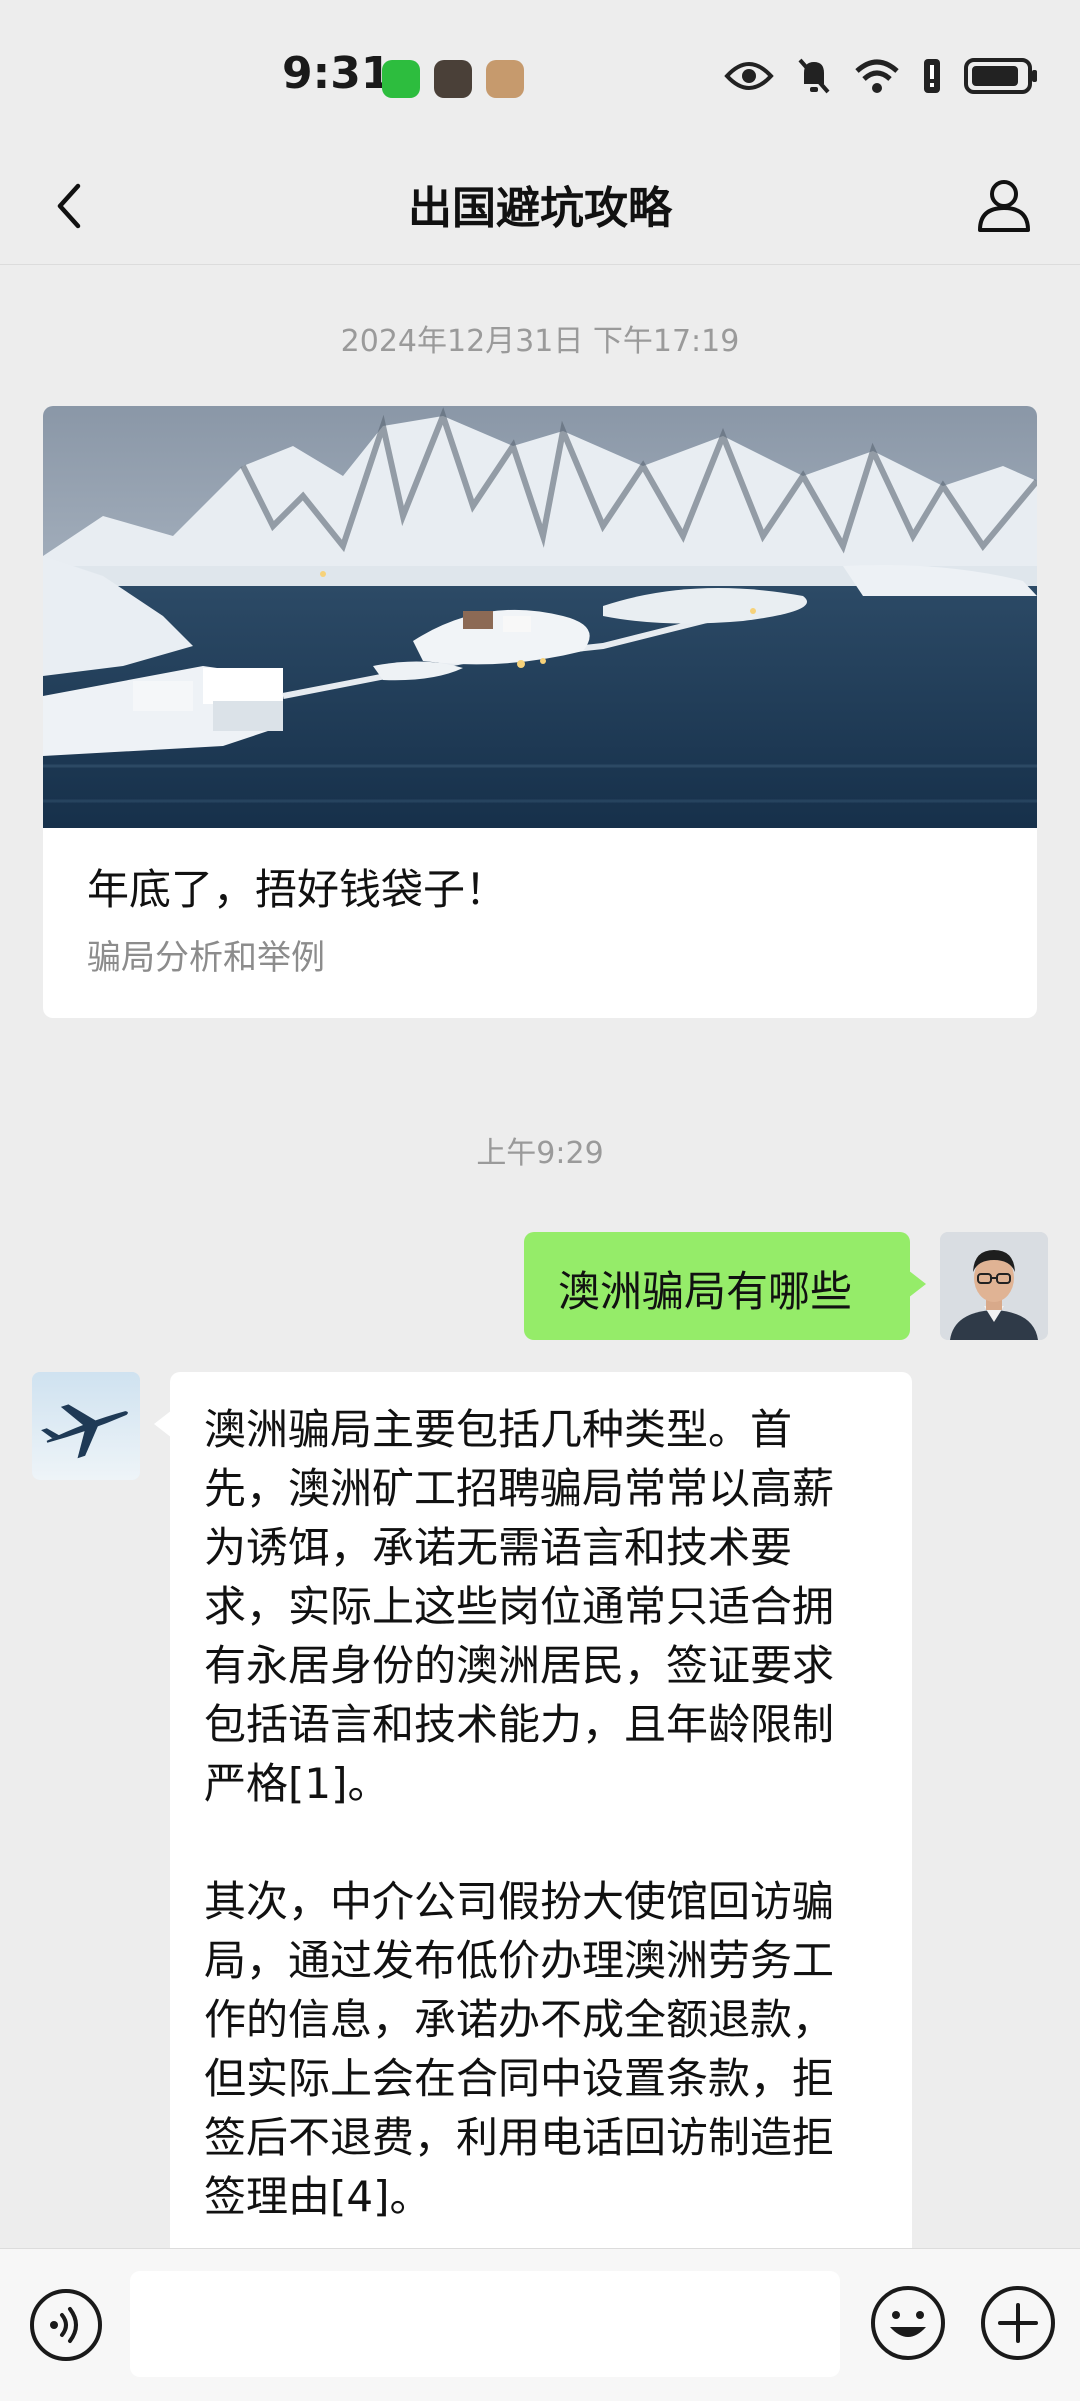 The width and height of the screenshot is (1080, 2401). What do you see at coordinates (908, 2323) in the screenshot?
I see `emoji-button` at bounding box center [908, 2323].